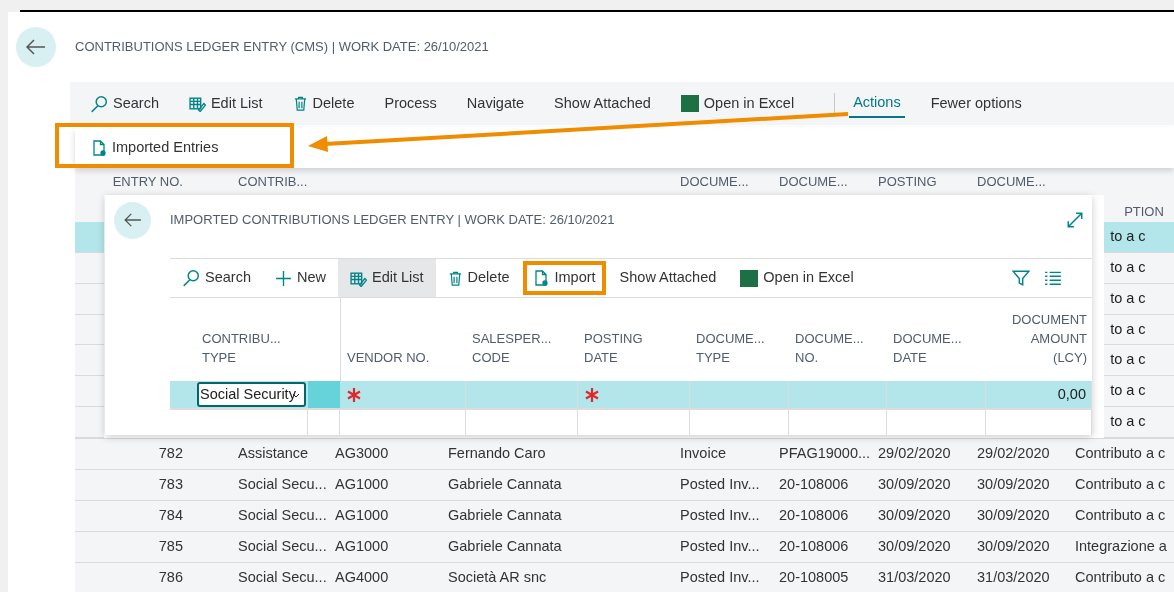  What do you see at coordinates (147, 181) in the screenshot?
I see `column-header: ENTRY NO.` at bounding box center [147, 181].